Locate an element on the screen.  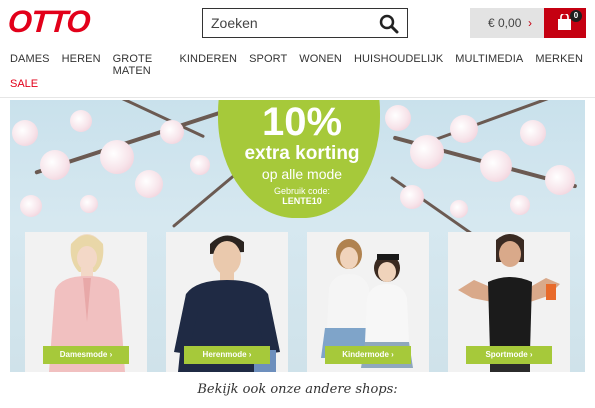
nav-item-multimedia: MULTIMEDIA is located at coordinates (489, 65).